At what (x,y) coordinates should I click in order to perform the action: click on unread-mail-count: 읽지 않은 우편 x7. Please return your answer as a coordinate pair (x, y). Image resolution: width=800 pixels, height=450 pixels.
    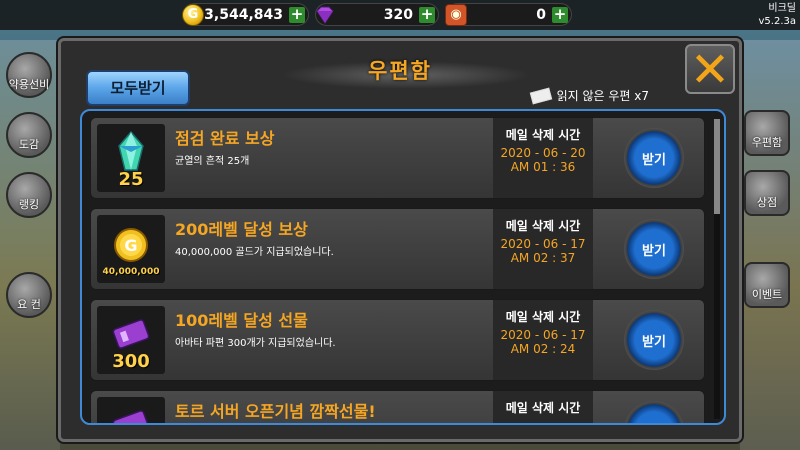
    Looking at the image, I should click on (589, 95).